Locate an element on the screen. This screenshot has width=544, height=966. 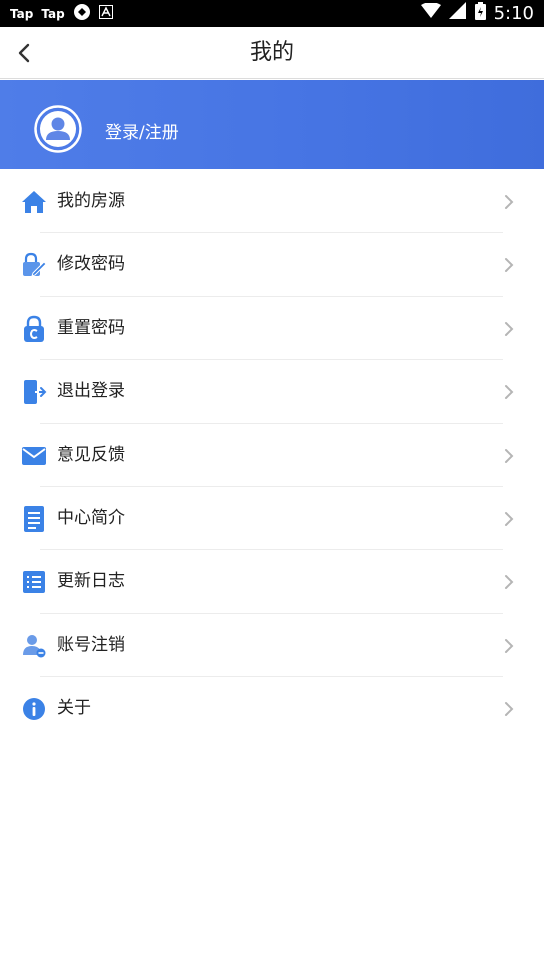
chevron-left-icon is located at coordinates (24, 53).